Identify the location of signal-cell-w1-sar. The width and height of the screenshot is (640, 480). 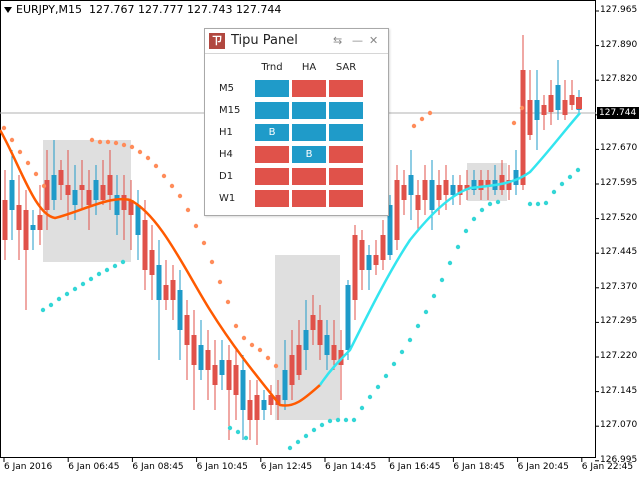
(346, 198).